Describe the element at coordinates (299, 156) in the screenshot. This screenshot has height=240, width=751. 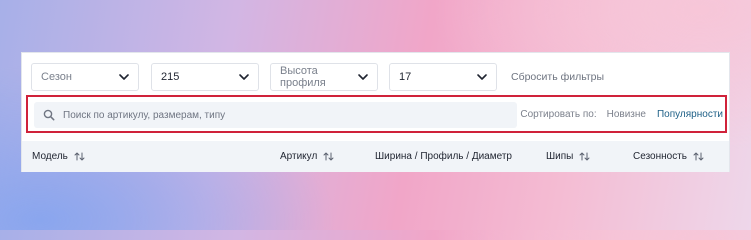
I see `column-label: Артикул` at that location.